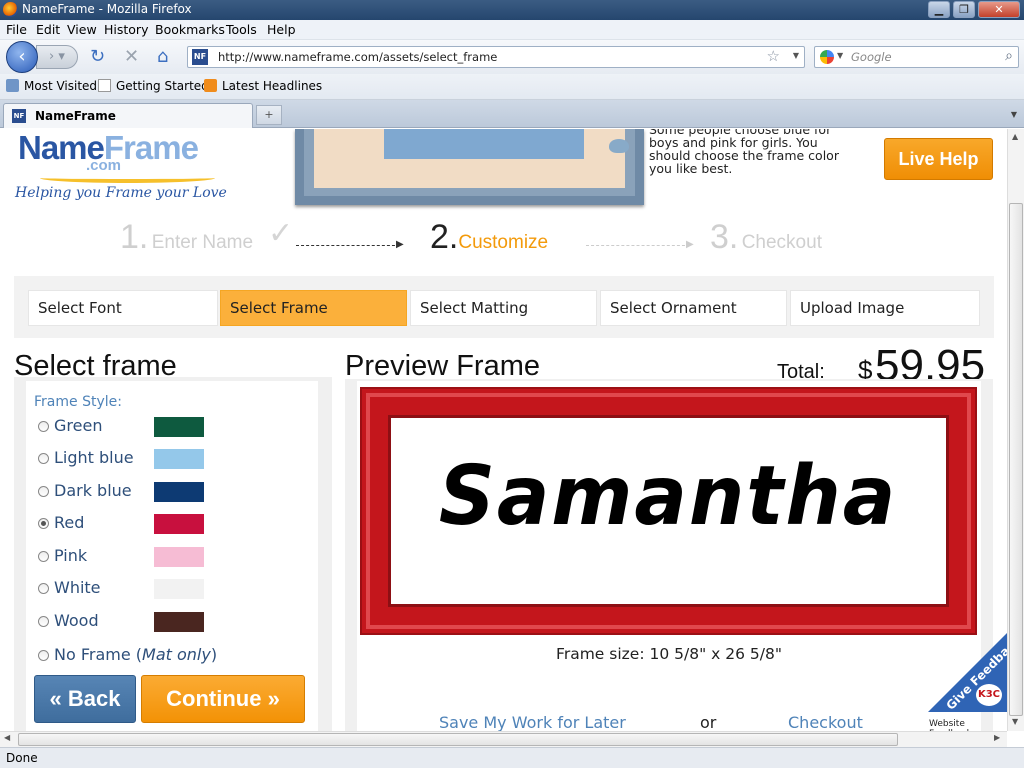 This screenshot has width=1024, height=768. Describe the element at coordinates (223, 699) in the screenshot. I see `continue-button: Continue »` at that location.